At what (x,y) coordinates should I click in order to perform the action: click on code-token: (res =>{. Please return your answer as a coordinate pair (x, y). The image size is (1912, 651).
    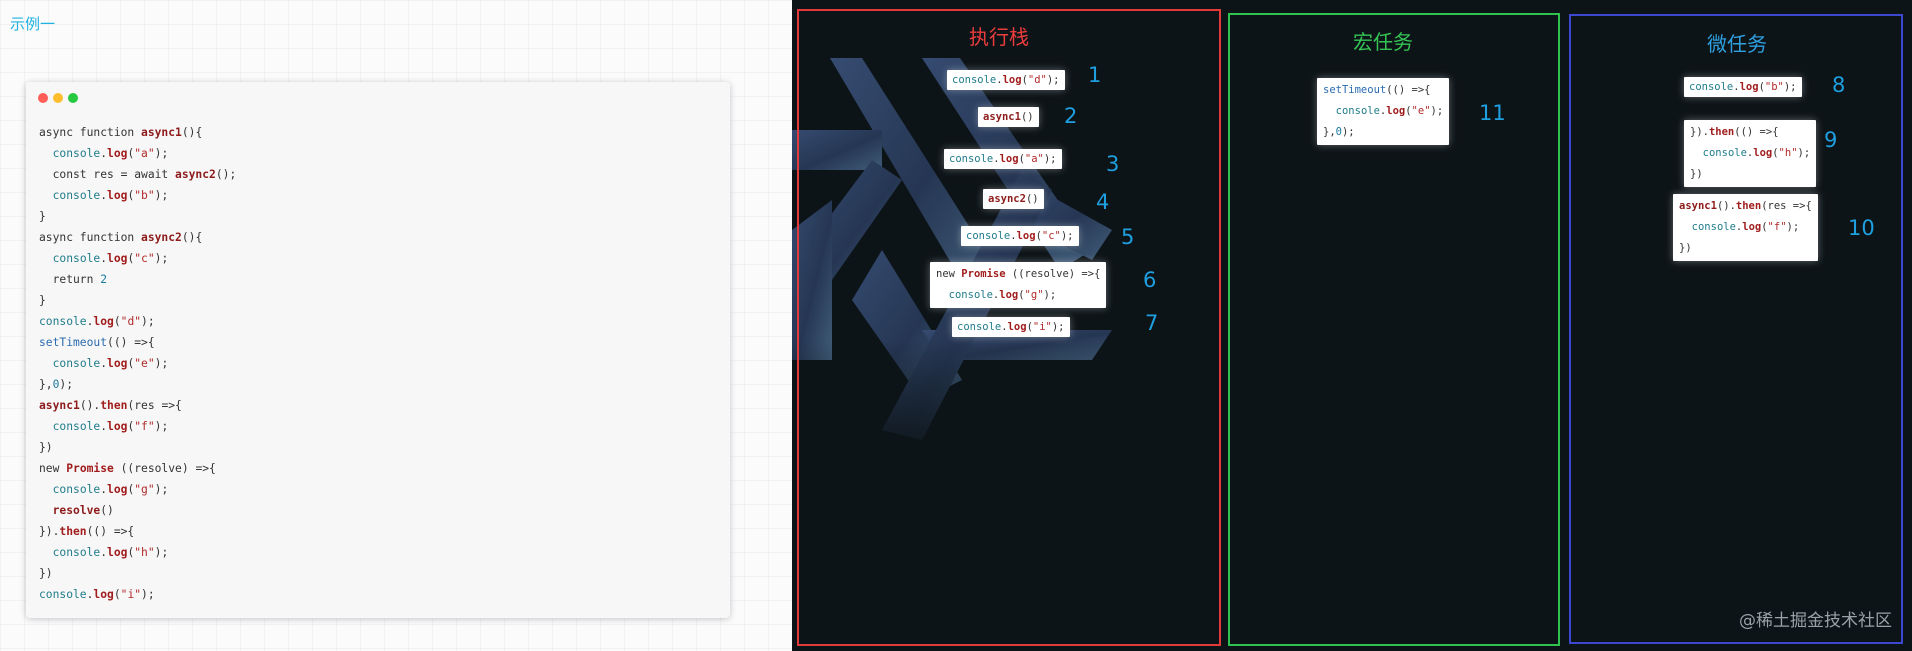
    Looking at the image, I should click on (154, 405).